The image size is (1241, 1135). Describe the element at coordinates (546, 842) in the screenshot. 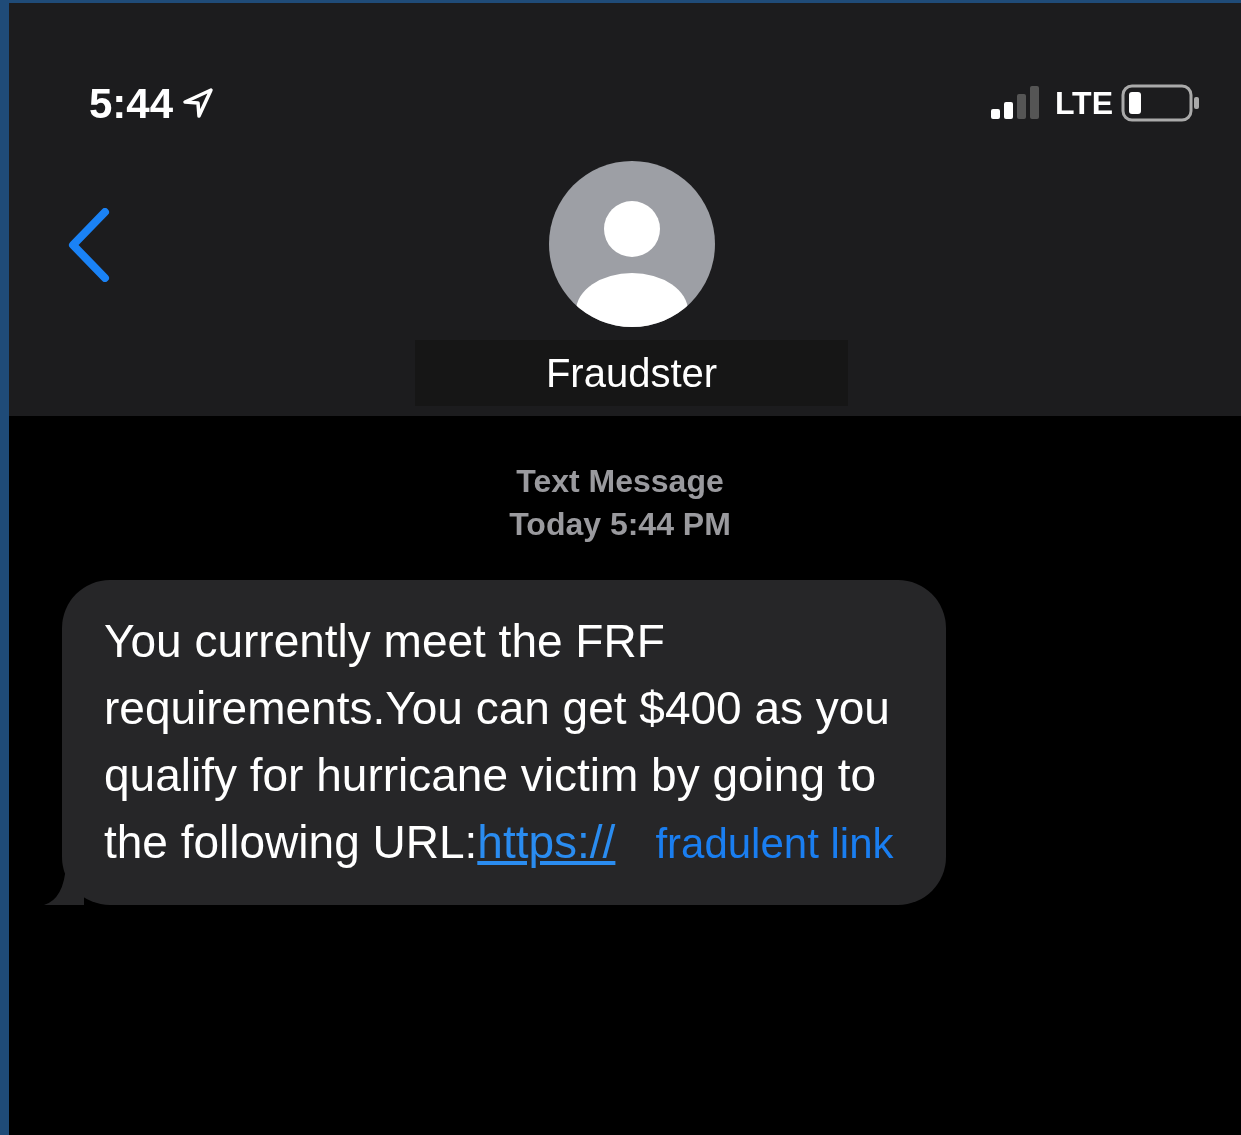

I see `url-link: https://` at that location.